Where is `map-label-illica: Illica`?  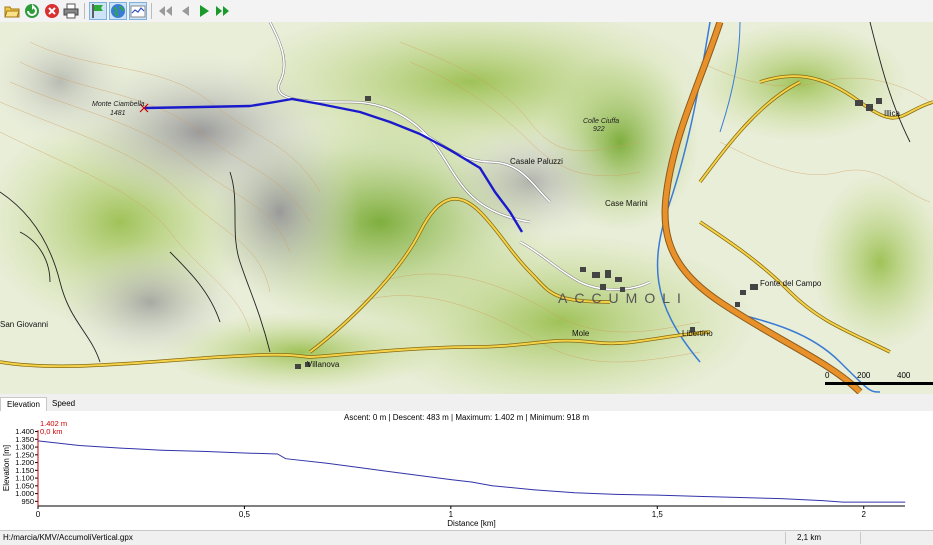 map-label-illica: Illica is located at coordinates (892, 113).